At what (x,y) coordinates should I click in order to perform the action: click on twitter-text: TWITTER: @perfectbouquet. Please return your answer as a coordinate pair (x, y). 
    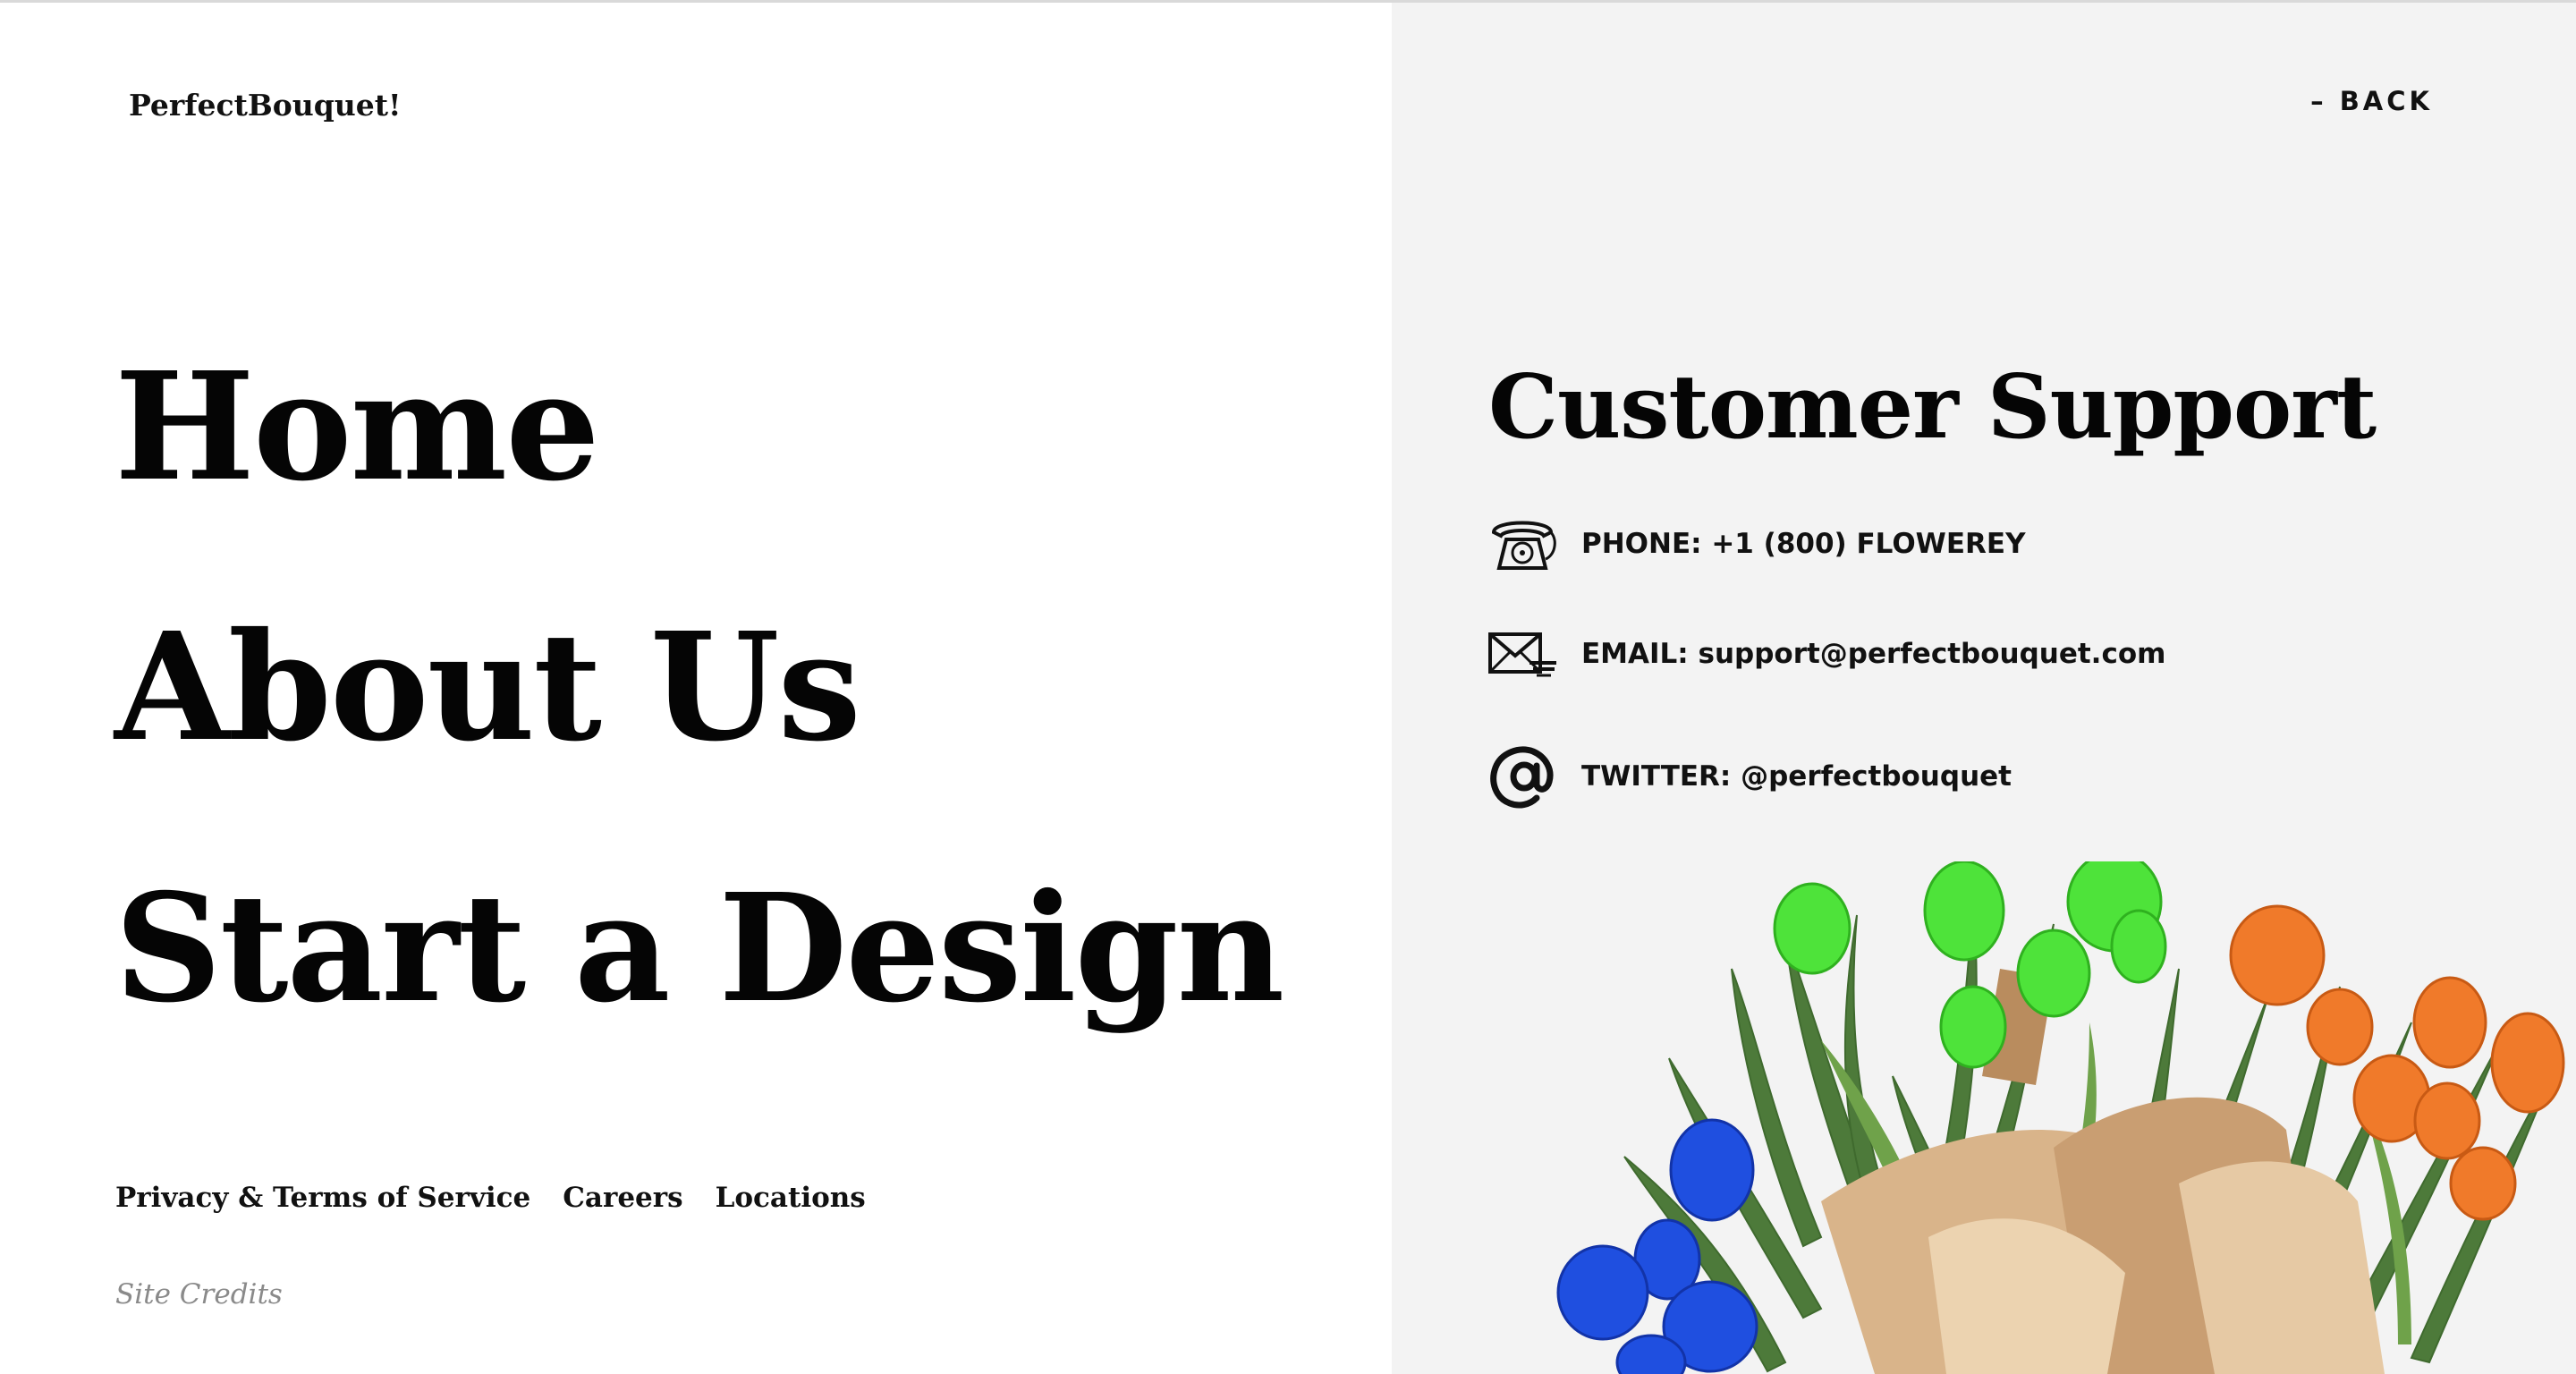
    Looking at the image, I should click on (1796, 776).